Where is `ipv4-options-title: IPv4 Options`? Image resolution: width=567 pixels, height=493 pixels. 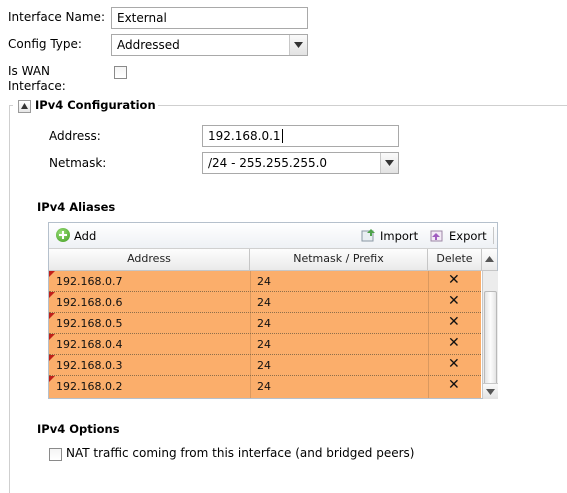
ipv4-options-title: IPv4 Options is located at coordinates (78, 429).